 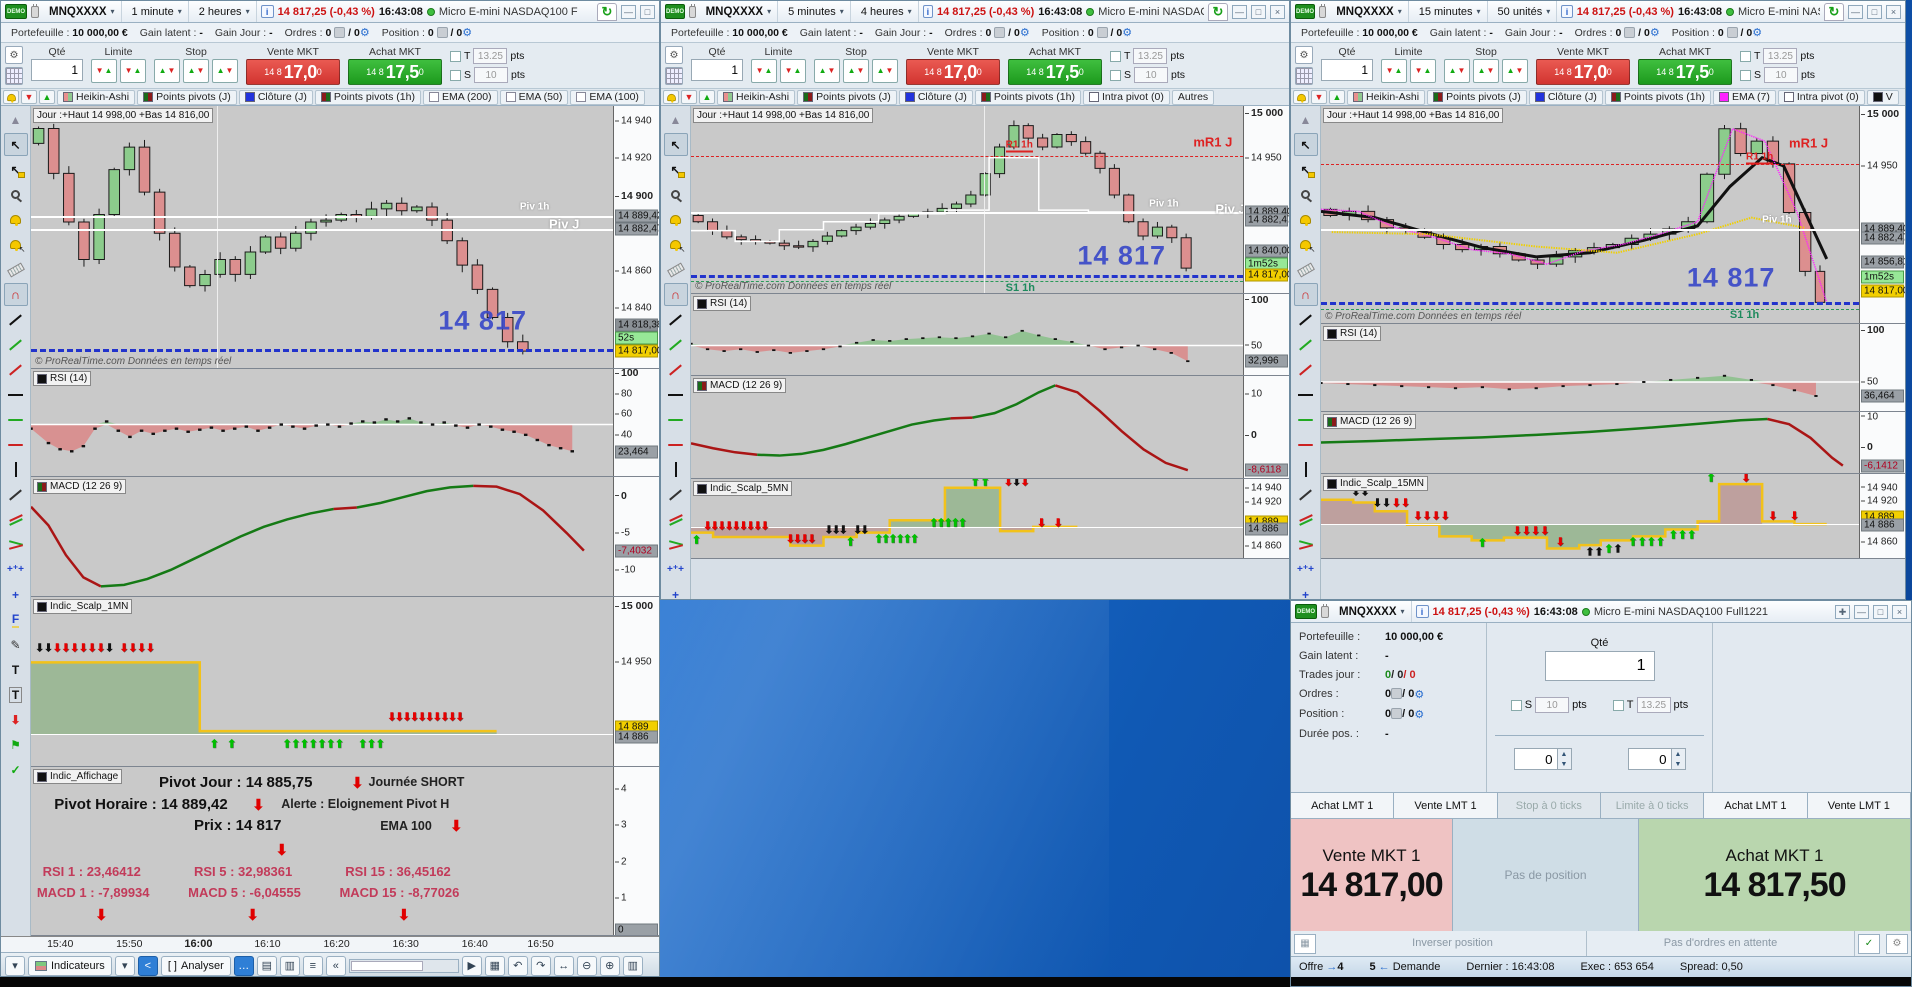 I want to click on timeframe-dropdown: 15 minutes ▾, so click(x=1450, y=11).